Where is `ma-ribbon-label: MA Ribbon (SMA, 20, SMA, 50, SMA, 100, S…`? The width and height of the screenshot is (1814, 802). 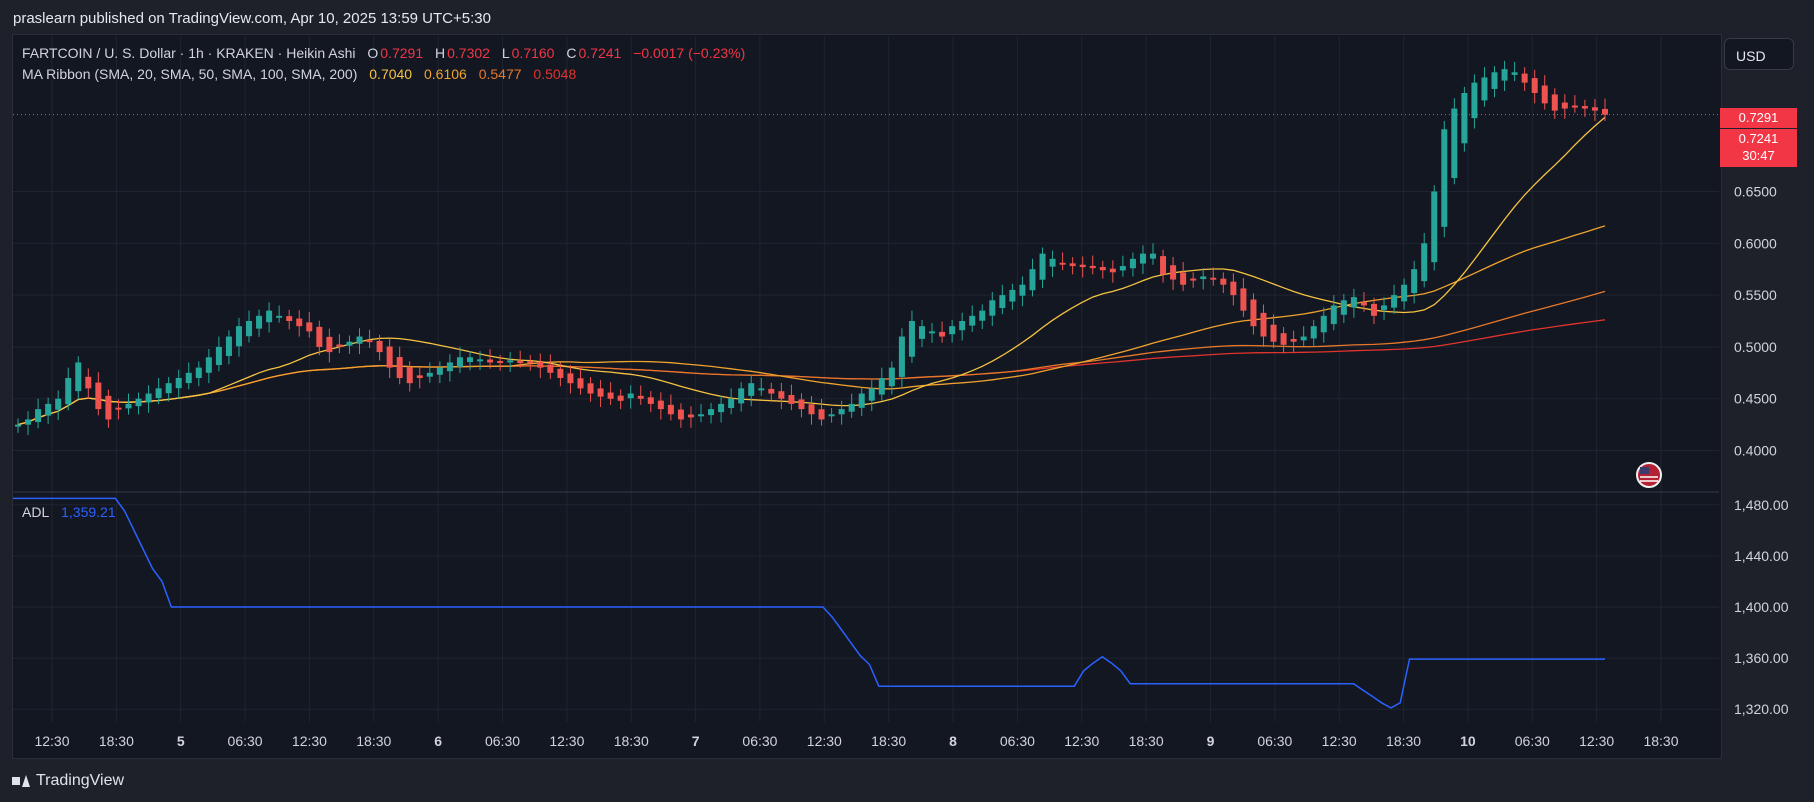
ma-ribbon-label: MA Ribbon (SMA, 20, SMA, 50, SMA, 100, S… is located at coordinates (189, 74).